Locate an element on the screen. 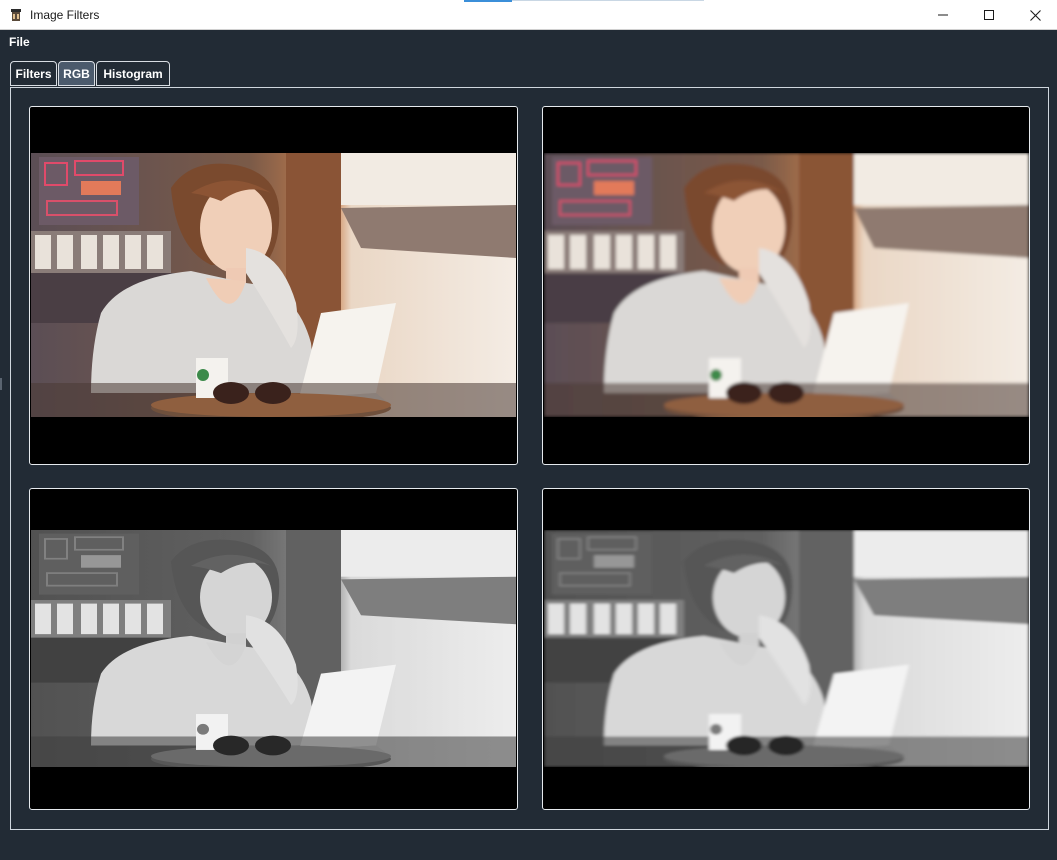 The height and width of the screenshot is (860, 1057). image-view-grayscale is located at coordinates (273, 648).